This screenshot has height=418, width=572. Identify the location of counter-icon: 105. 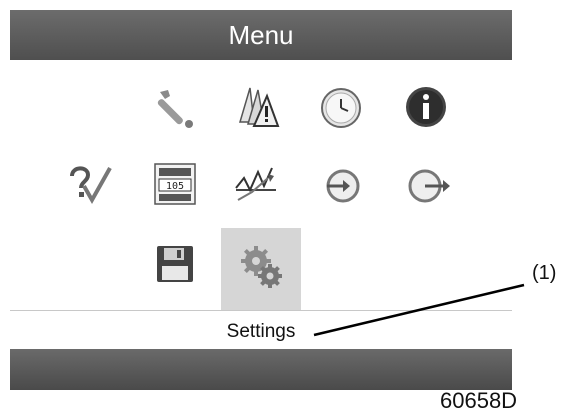
(175, 184).